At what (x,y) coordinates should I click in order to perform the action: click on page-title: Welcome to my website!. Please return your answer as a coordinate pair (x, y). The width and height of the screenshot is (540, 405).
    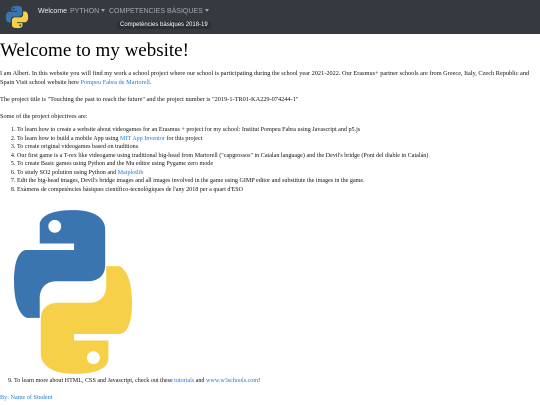
    Looking at the image, I should click on (94, 50).